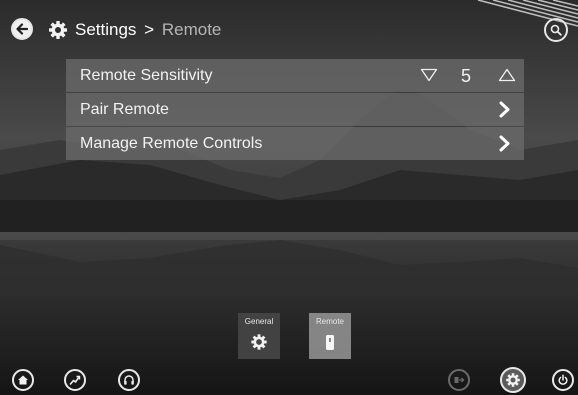 The width and height of the screenshot is (578, 395). I want to click on exit-button, so click(459, 380).